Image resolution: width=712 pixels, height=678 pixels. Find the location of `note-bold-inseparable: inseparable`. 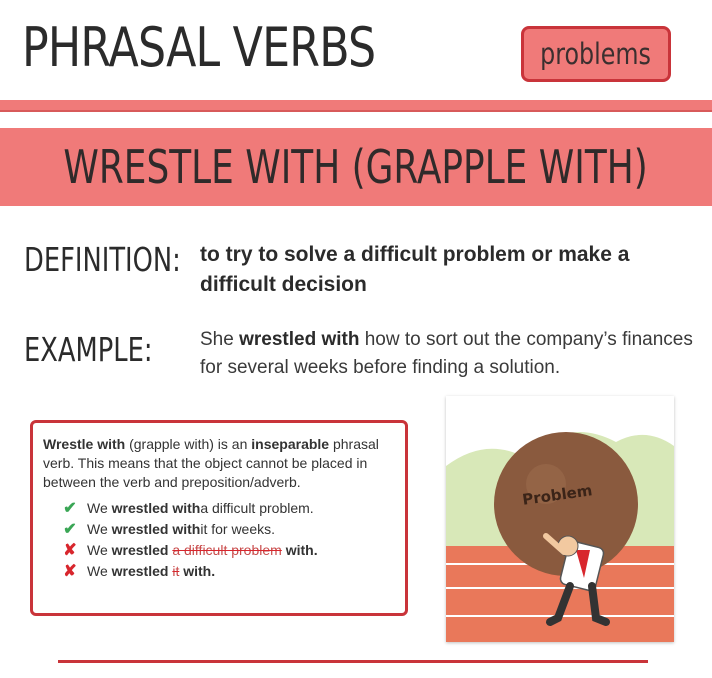

note-bold-inseparable: inseparable is located at coordinates (290, 444).